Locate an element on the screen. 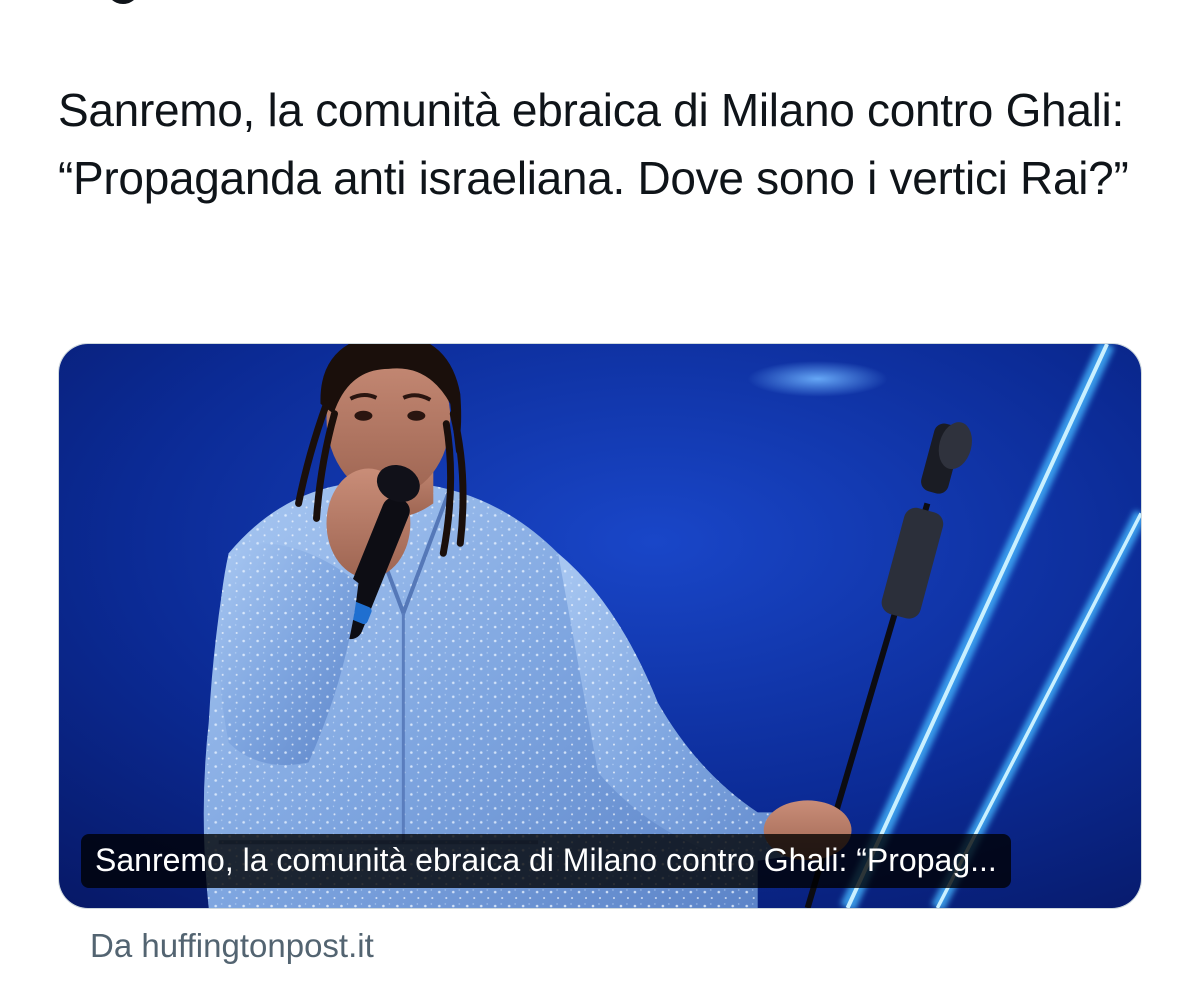 Image resolution: width=1200 pixels, height=983 pixels. avatar-edge is located at coordinates (123, 2).